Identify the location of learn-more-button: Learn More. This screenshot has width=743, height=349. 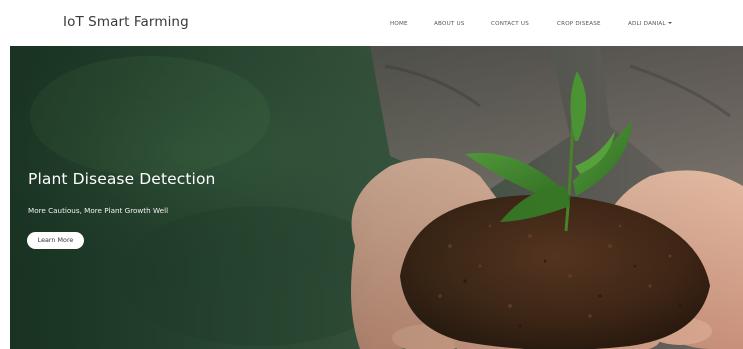
(55, 240).